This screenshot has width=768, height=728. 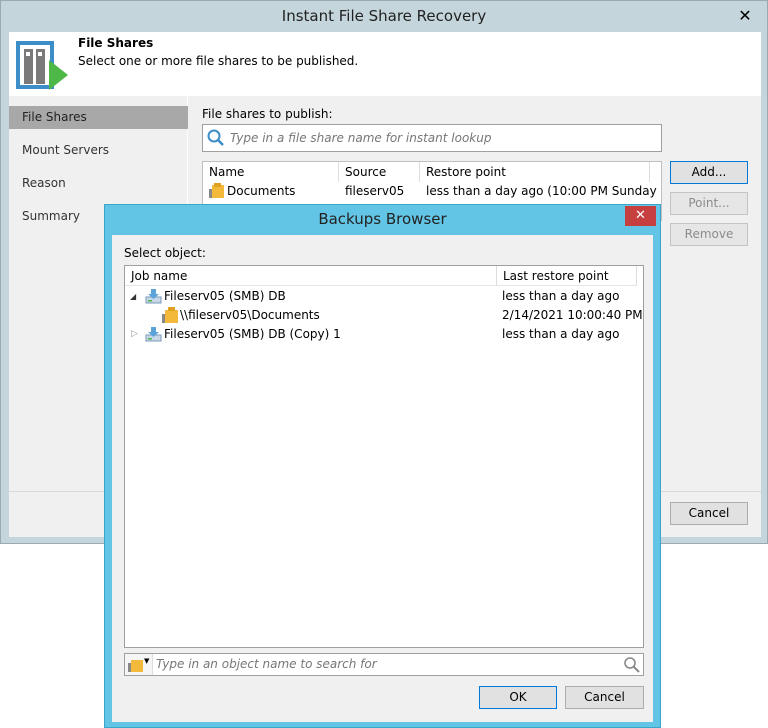 I want to click on dialog-close-button: ✕, so click(x=640, y=216).